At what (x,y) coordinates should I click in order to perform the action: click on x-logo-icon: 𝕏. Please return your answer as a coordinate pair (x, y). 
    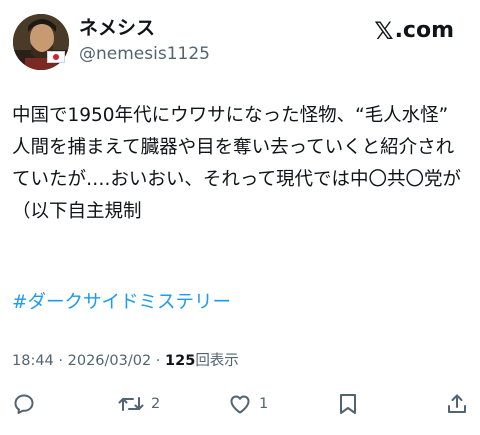
    Looking at the image, I should click on (384, 31).